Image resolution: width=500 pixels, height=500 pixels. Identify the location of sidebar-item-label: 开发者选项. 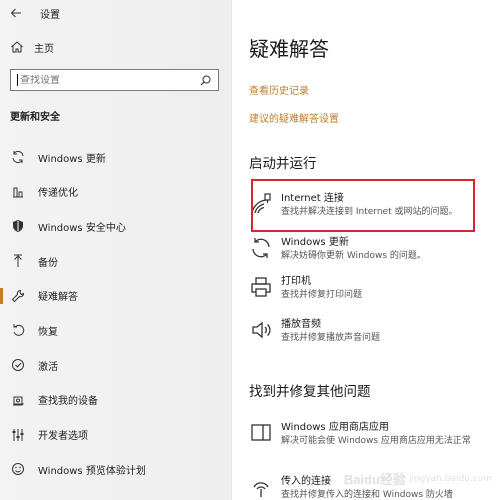
(63, 436).